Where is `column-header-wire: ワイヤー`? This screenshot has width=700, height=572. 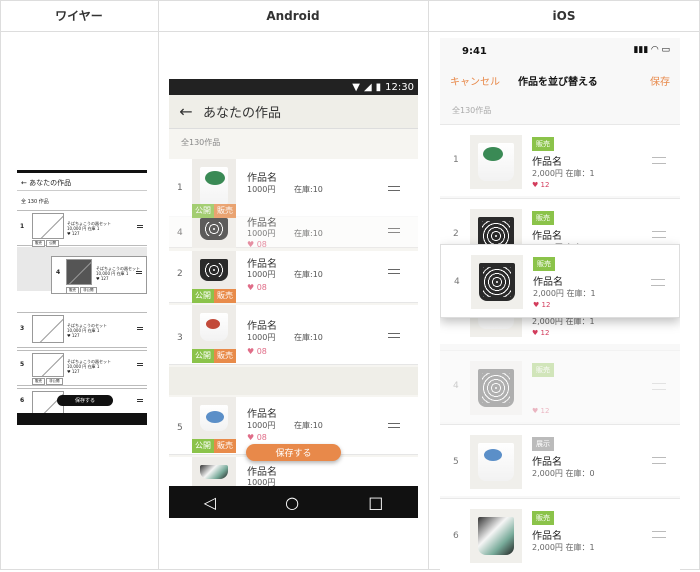
column-header-wire: ワイヤー is located at coordinates (79, 16).